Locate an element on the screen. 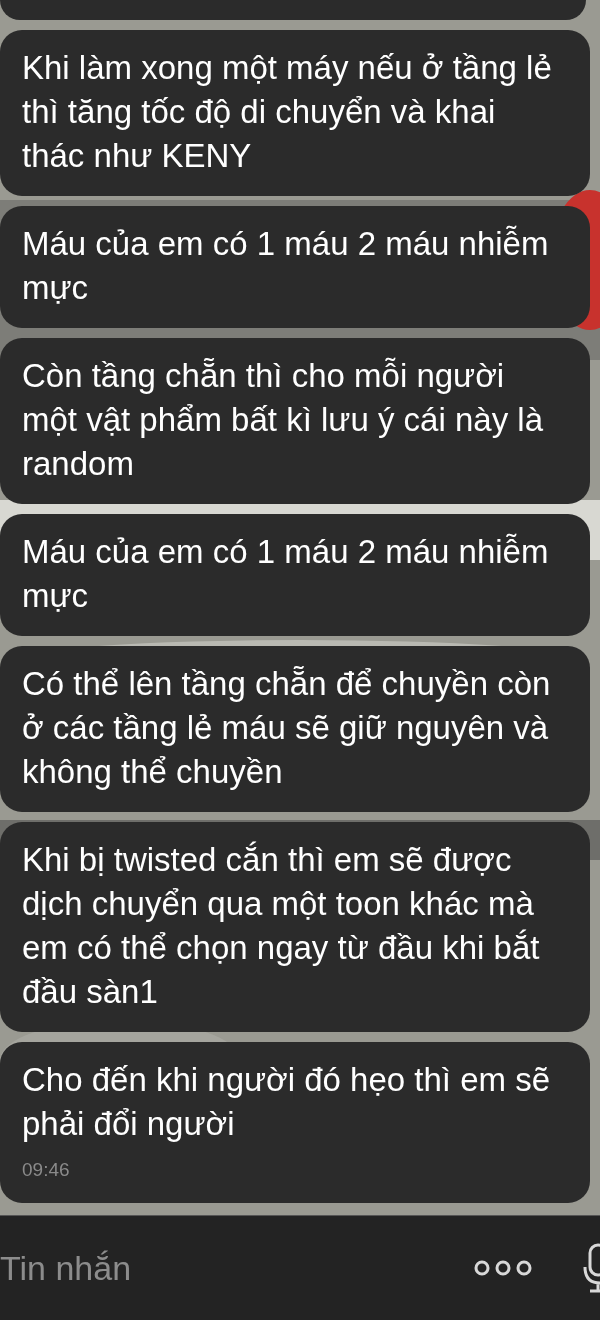 This screenshot has height=1335, width=600. message-text: Có thể lên tầng chẵn để chuyền còn ở các tầng lẻ máu sẽ giữ nguyên và không thể chuyền is located at coordinates (287, 728).